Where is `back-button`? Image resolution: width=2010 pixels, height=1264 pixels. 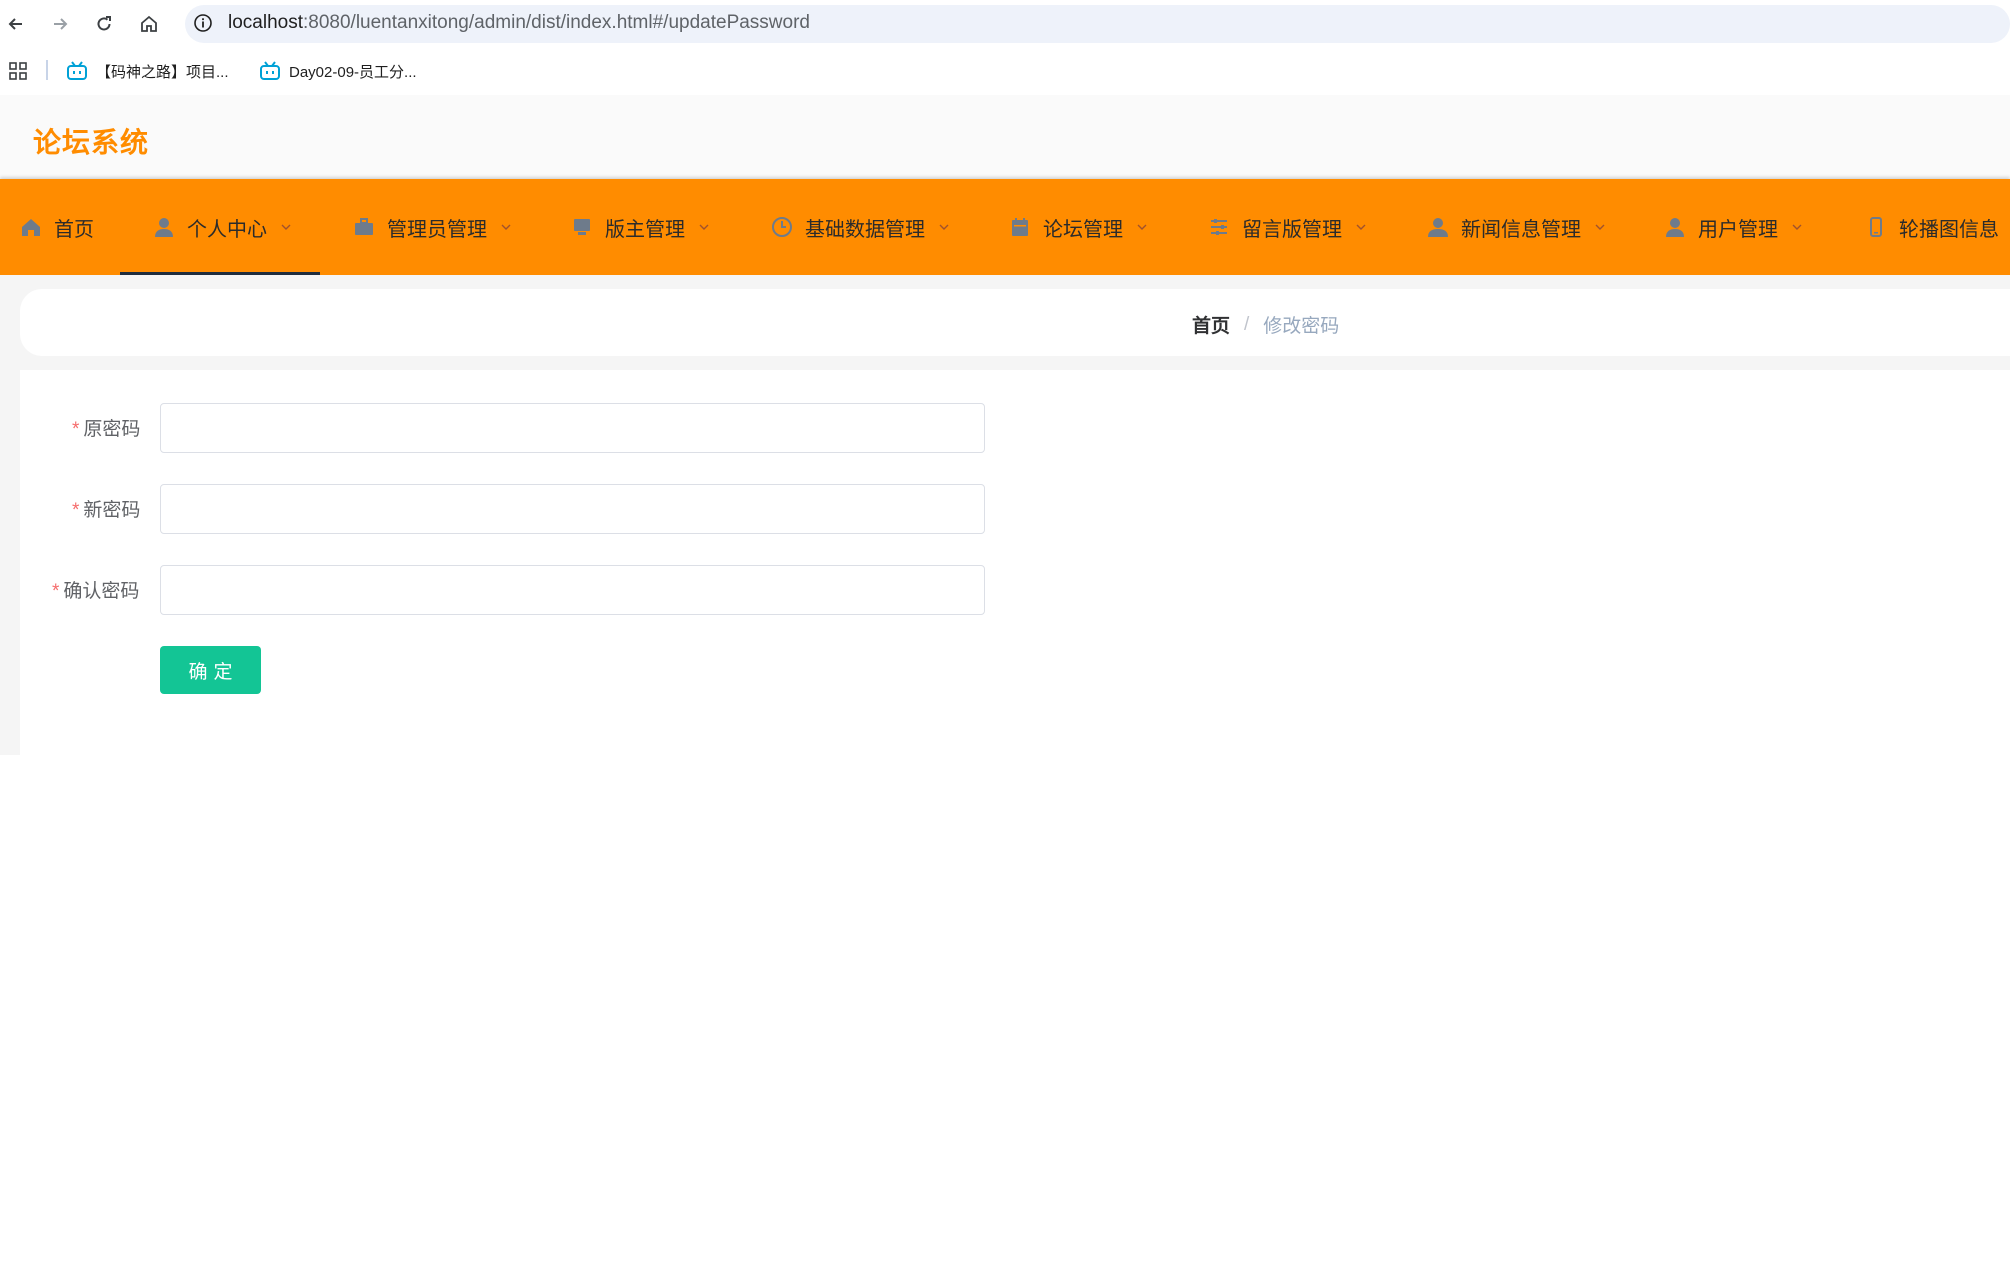
back-button is located at coordinates (16, 24).